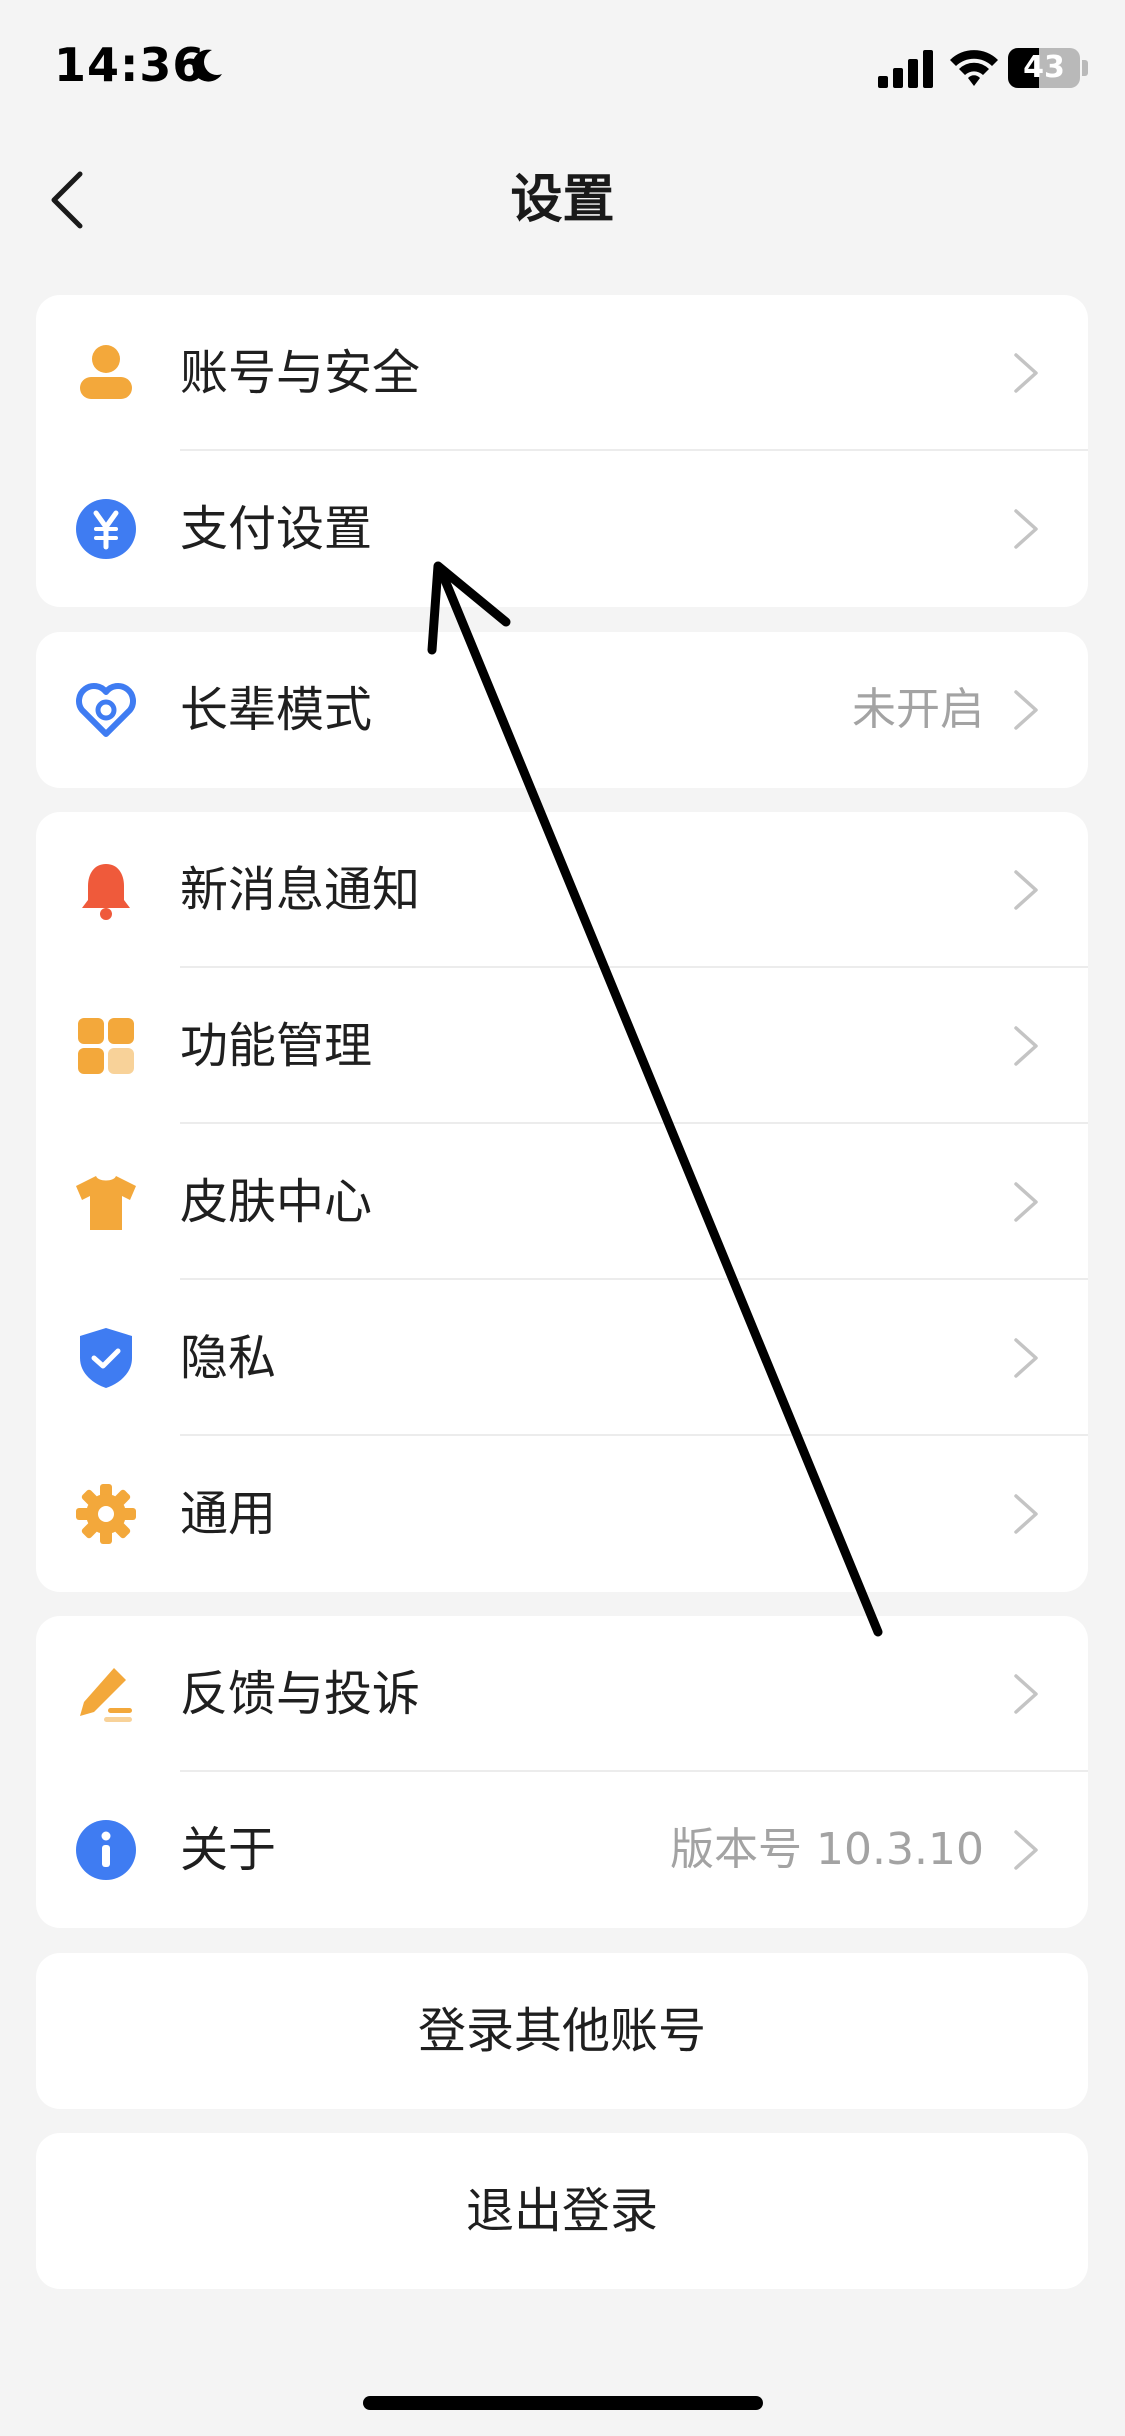 The image size is (1125, 2436). I want to click on settings-group-support: 反馈与投诉 关于 版本号 10.3.10, so click(562, 1772).